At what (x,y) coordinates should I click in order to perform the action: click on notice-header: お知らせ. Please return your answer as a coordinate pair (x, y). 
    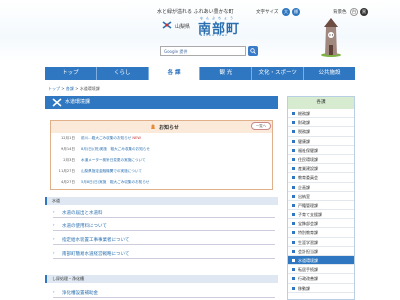
    Looking at the image, I should click on (161, 127).